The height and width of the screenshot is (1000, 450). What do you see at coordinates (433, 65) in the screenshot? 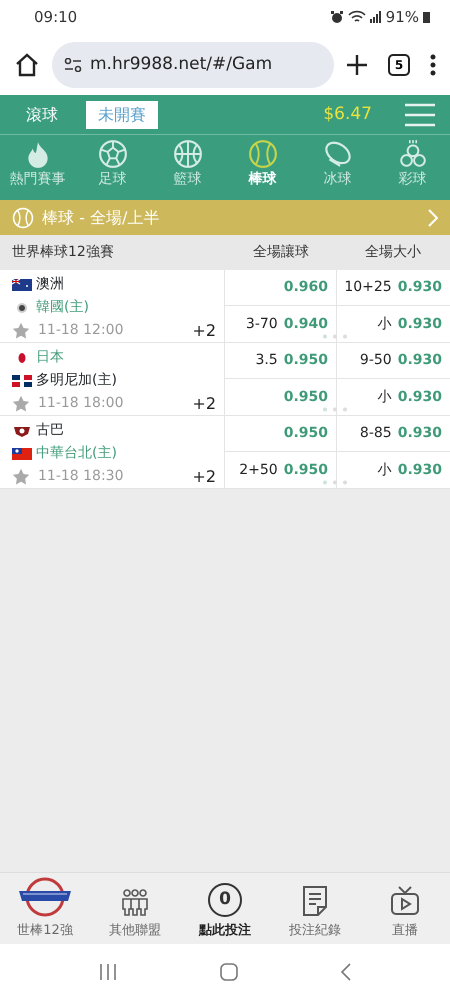
I see `more-icon` at bounding box center [433, 65].